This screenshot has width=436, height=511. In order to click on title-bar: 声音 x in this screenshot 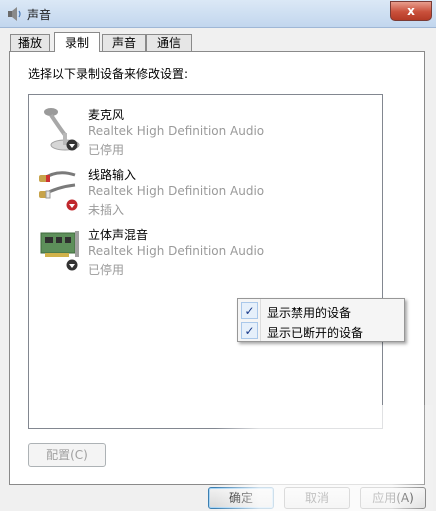, I will do `click(218, 14)`.